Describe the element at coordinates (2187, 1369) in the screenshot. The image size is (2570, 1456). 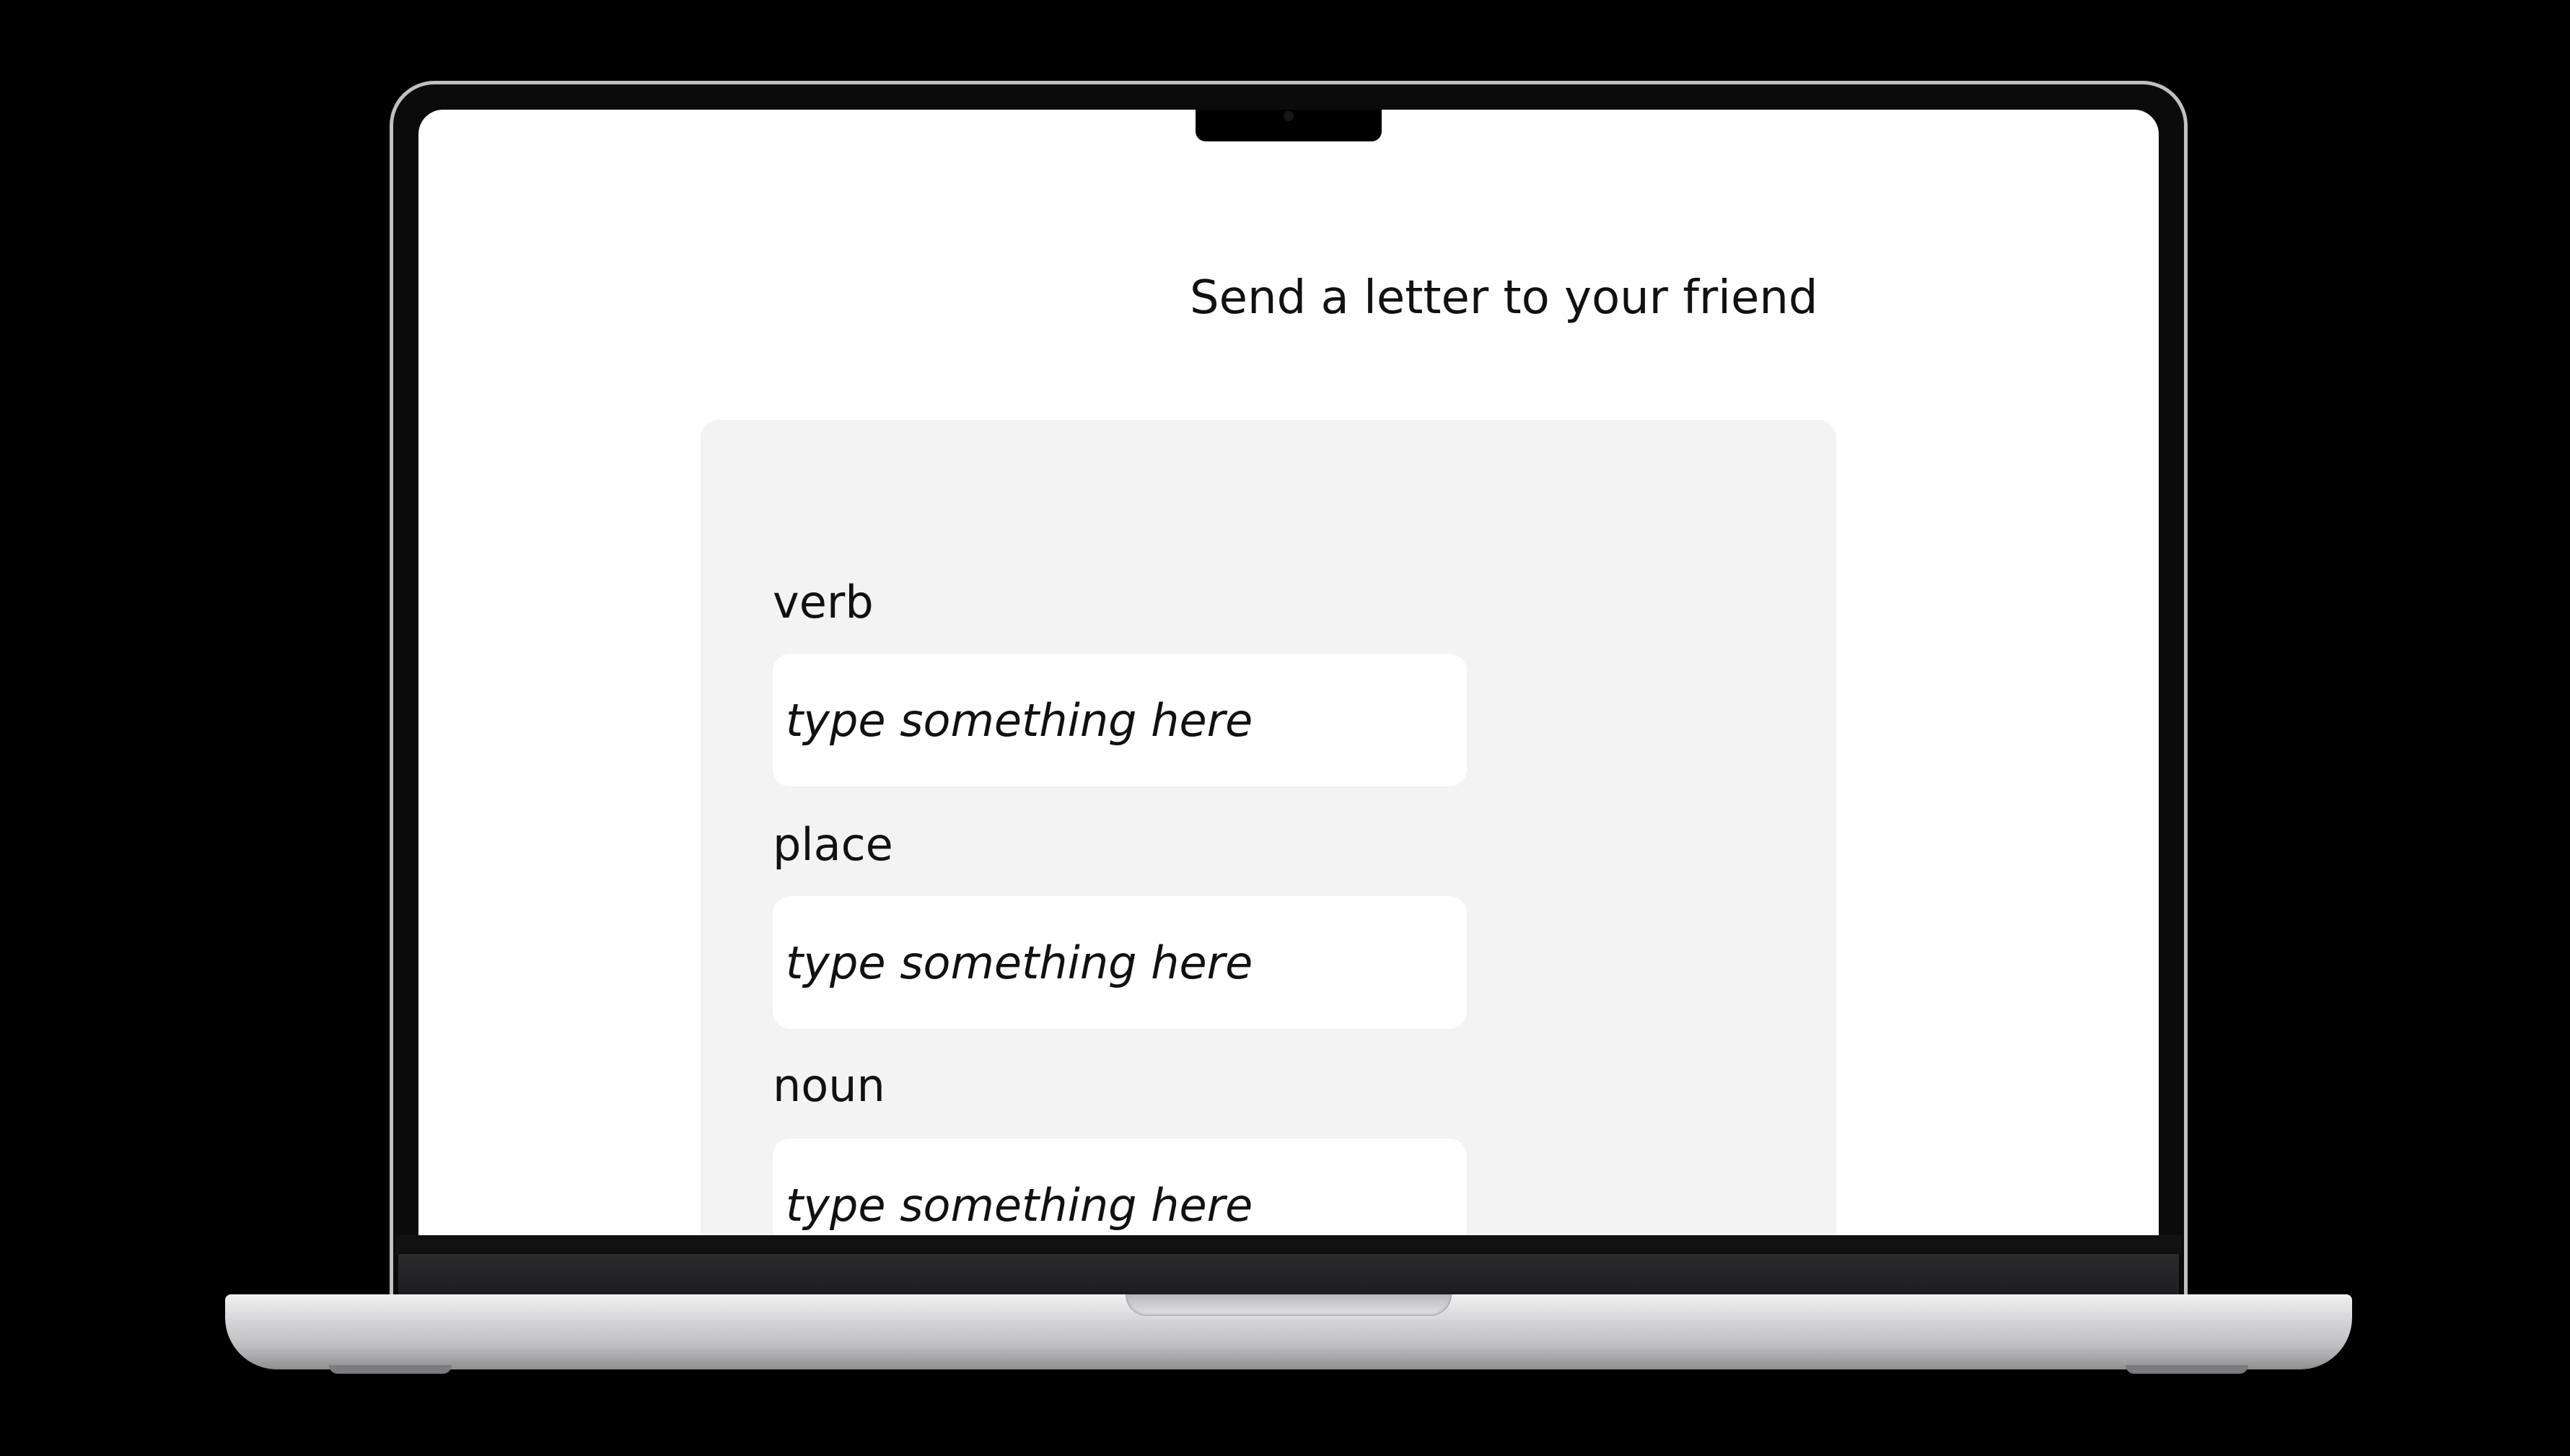
I see `laptop-foot-right` at that location.